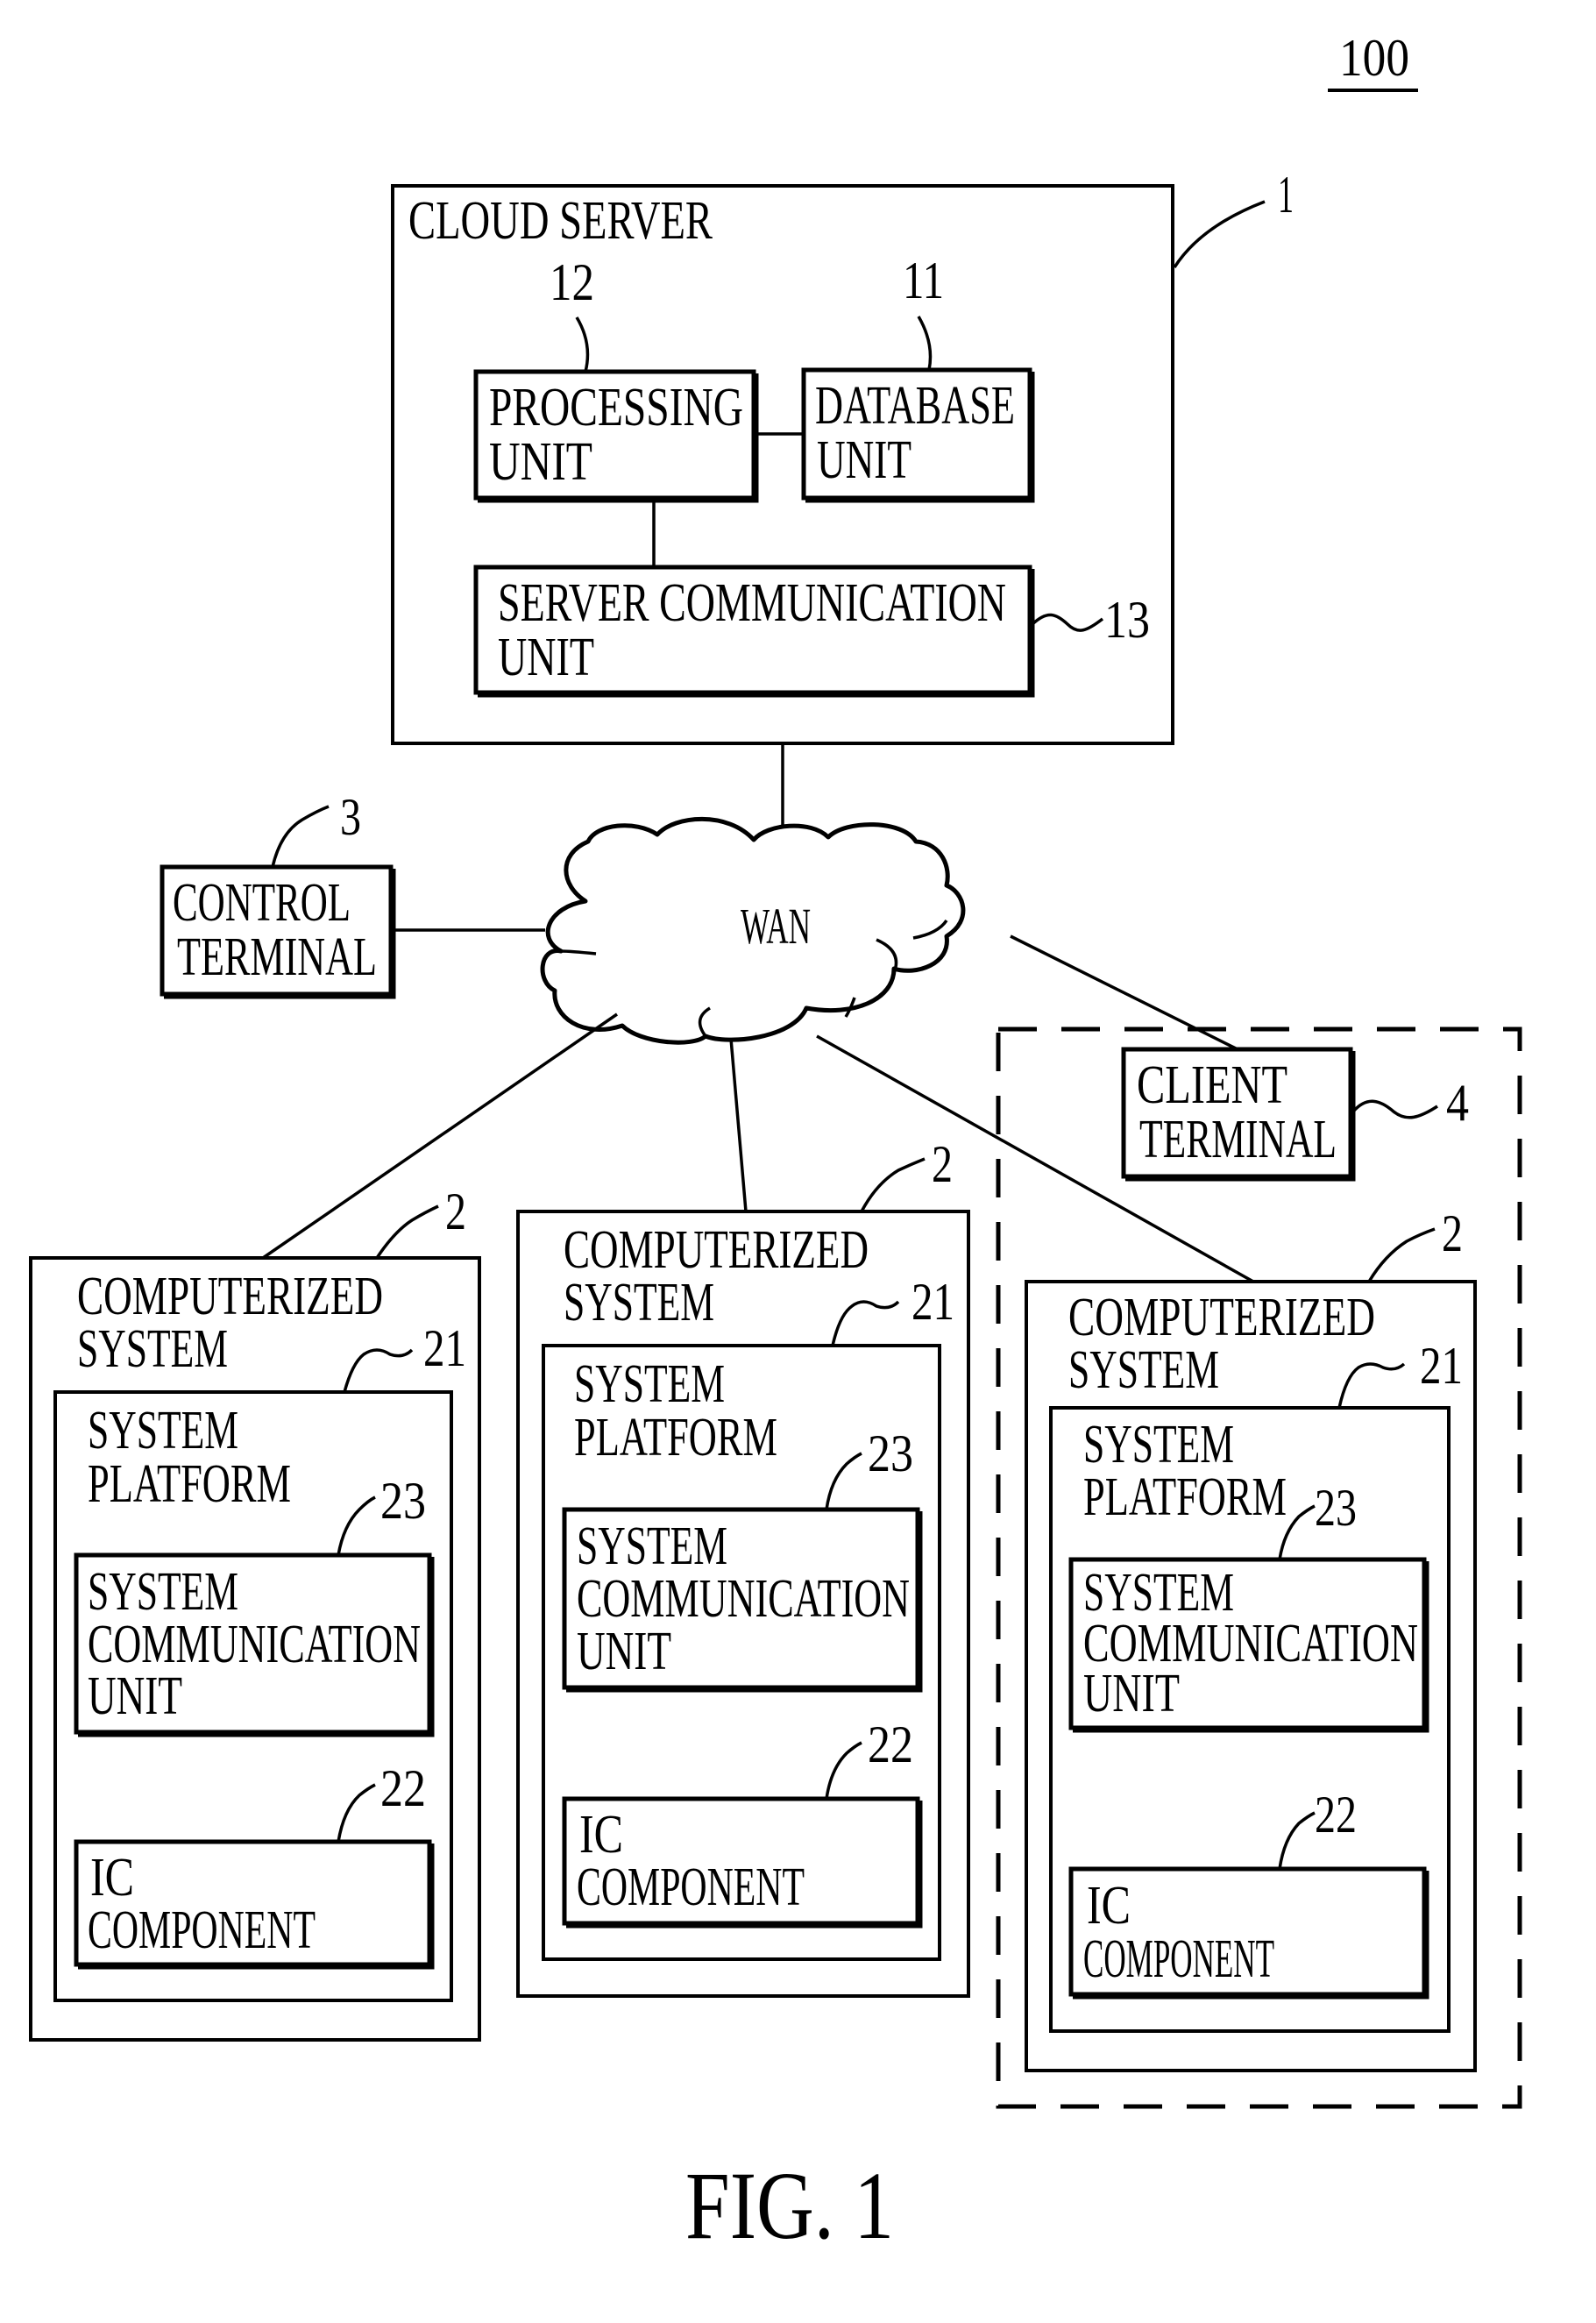 This screenshot has height=2323, width=1596. Describe the element at coordinates (1124, 992) in the screenshot. I see `wan-client-terminal-connector` at that location.